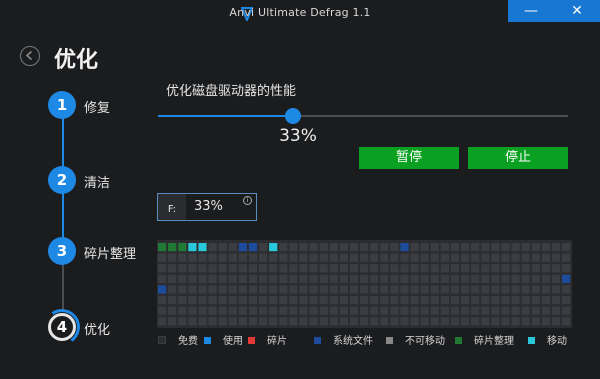 This screenshot has height=379, width=600. What do you see at coordinates (162, 340) in the screenshot?
I see `legend-swatch` at bounding box center [162, 340].